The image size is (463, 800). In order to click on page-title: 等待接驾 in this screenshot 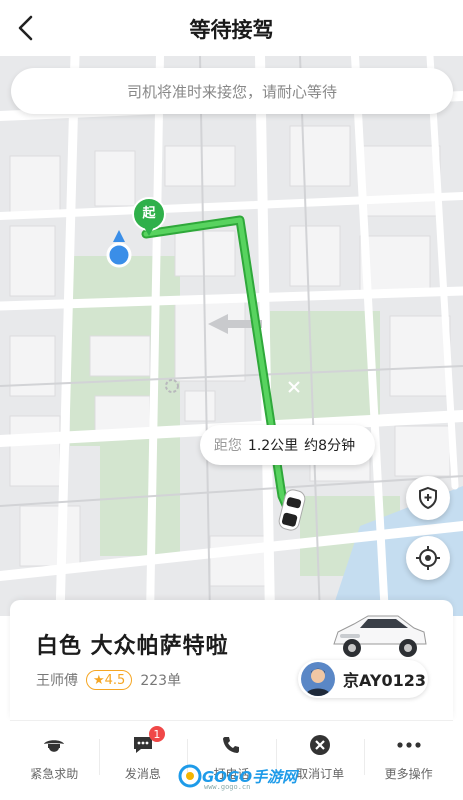, I will do `click(231, 30)`.